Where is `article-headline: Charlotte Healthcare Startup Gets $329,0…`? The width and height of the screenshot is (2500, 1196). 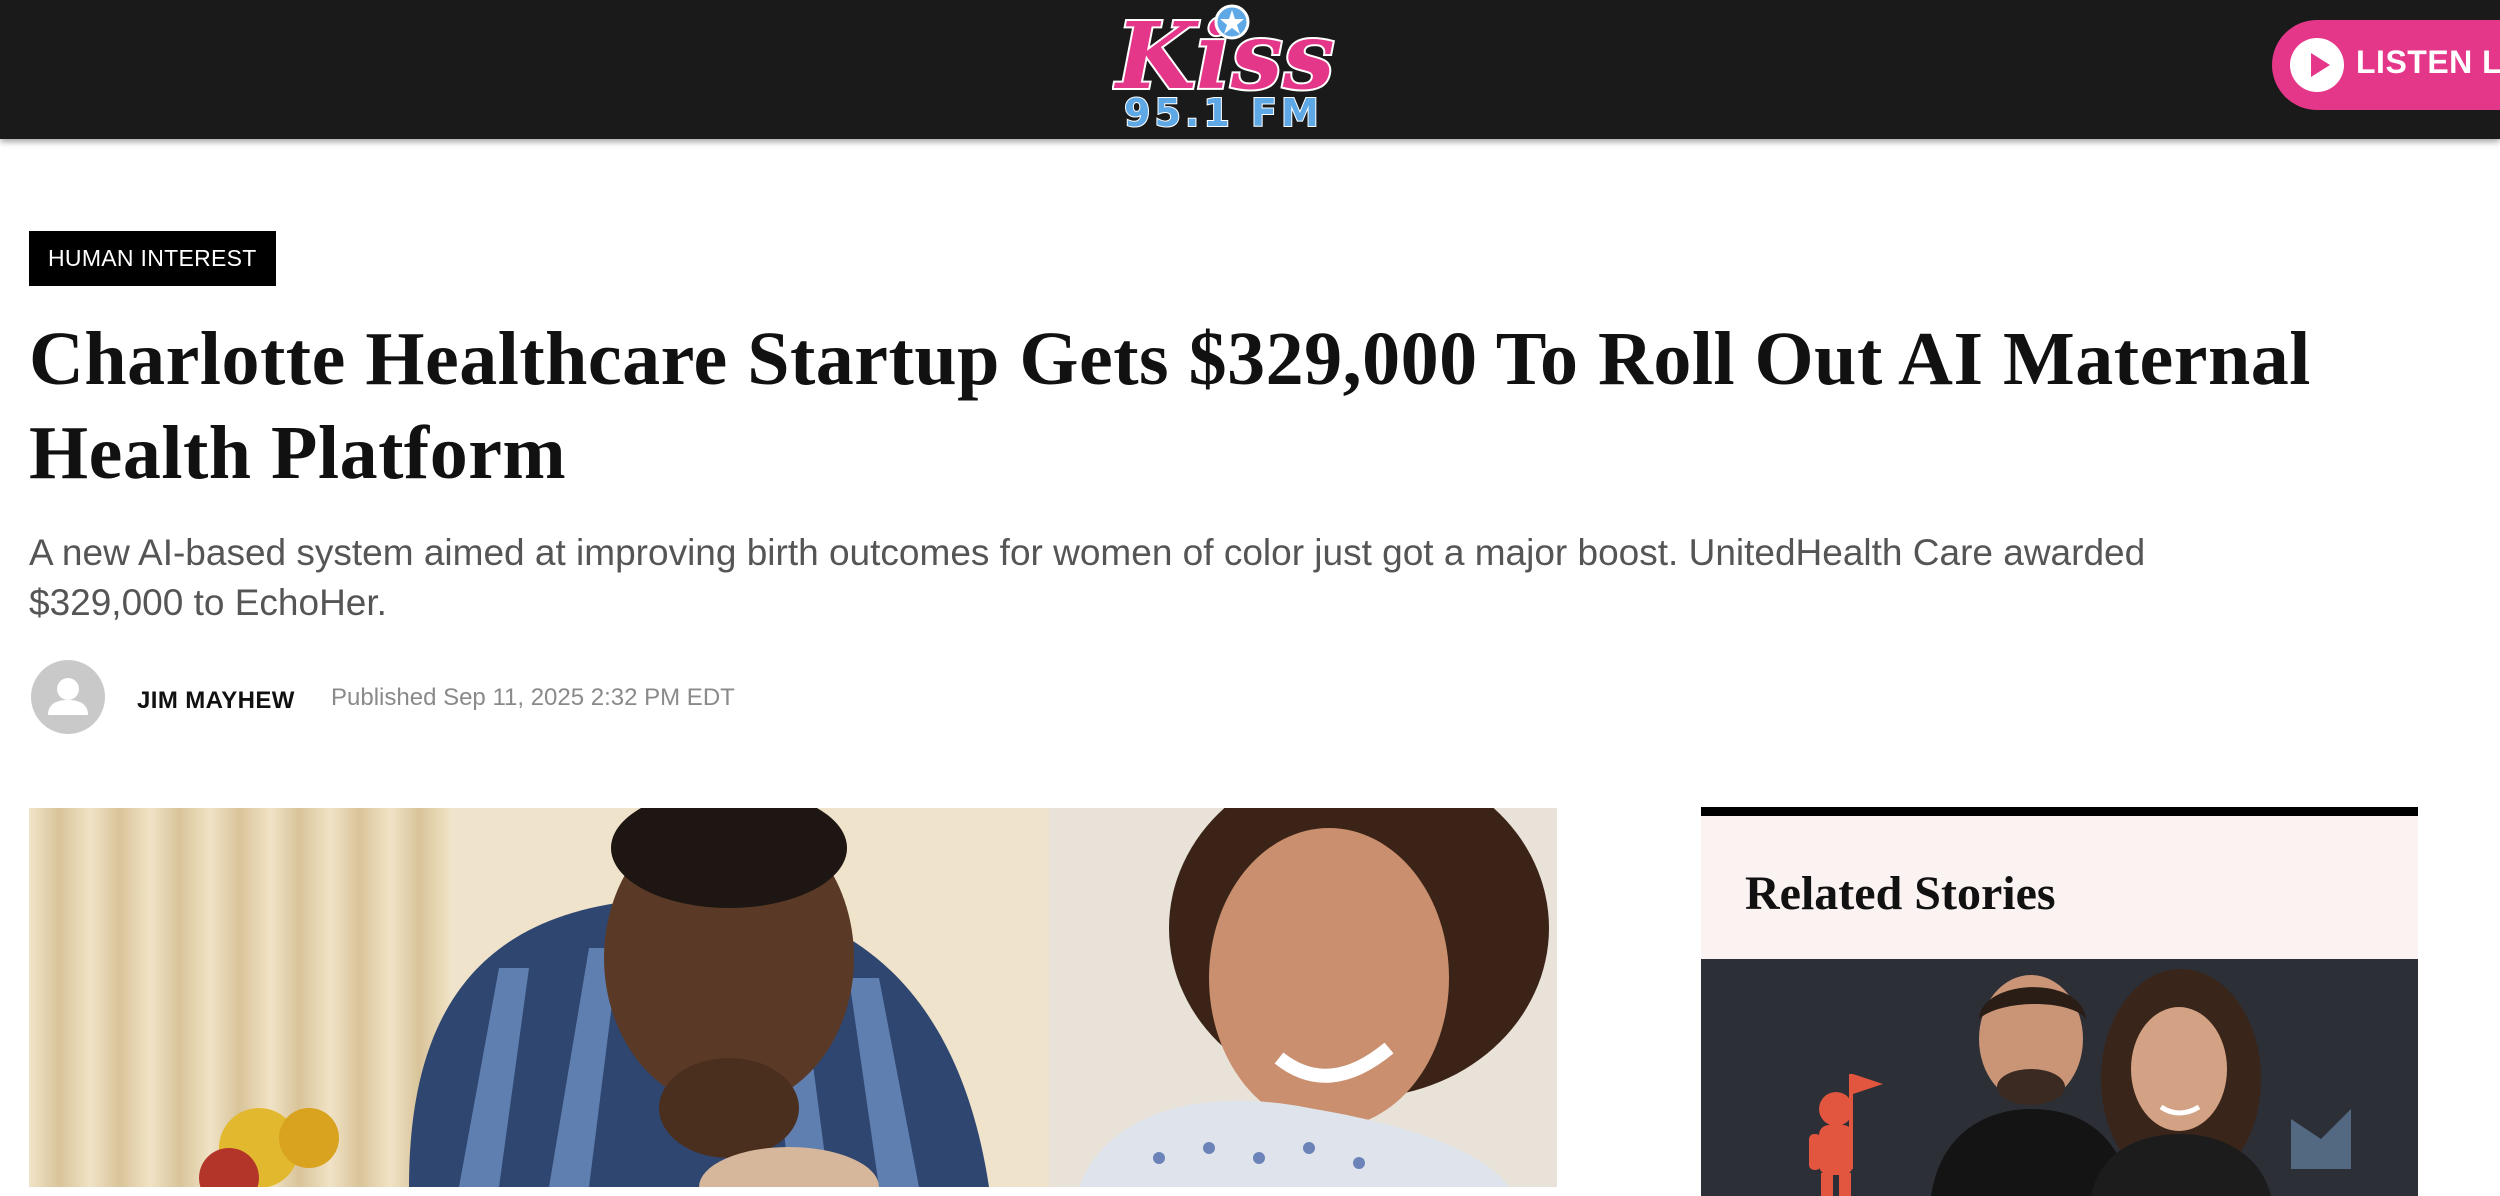 article-headline: Charlotte Healthcare Startup Gets $329,0… is located at coordinates (1170, 406).